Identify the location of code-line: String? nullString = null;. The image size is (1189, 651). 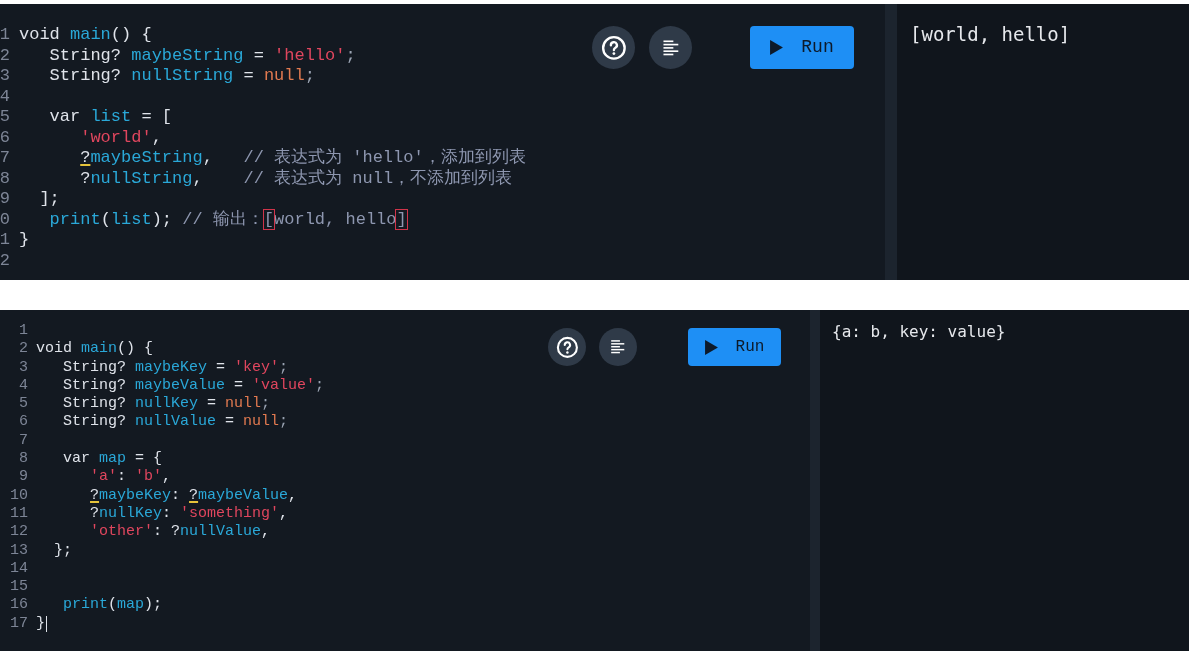
(181, 76).